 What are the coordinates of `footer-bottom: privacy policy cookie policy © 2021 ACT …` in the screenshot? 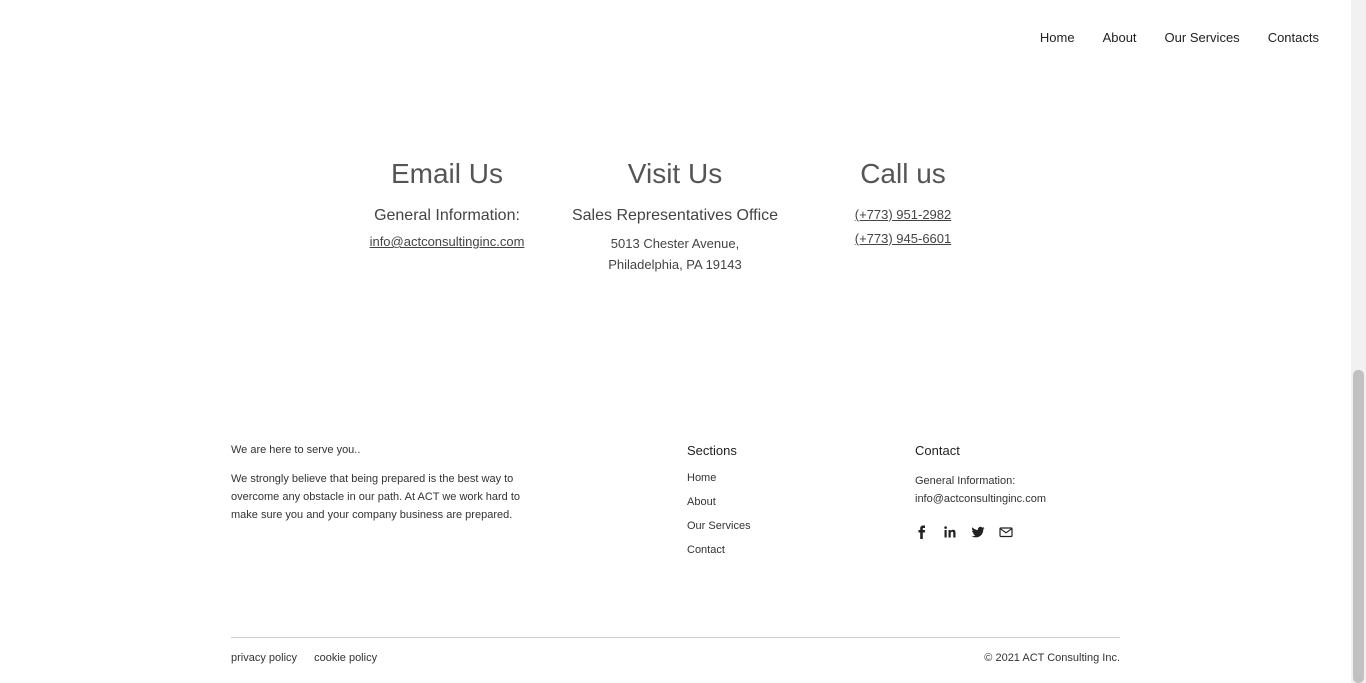 It's located at (675, 658).